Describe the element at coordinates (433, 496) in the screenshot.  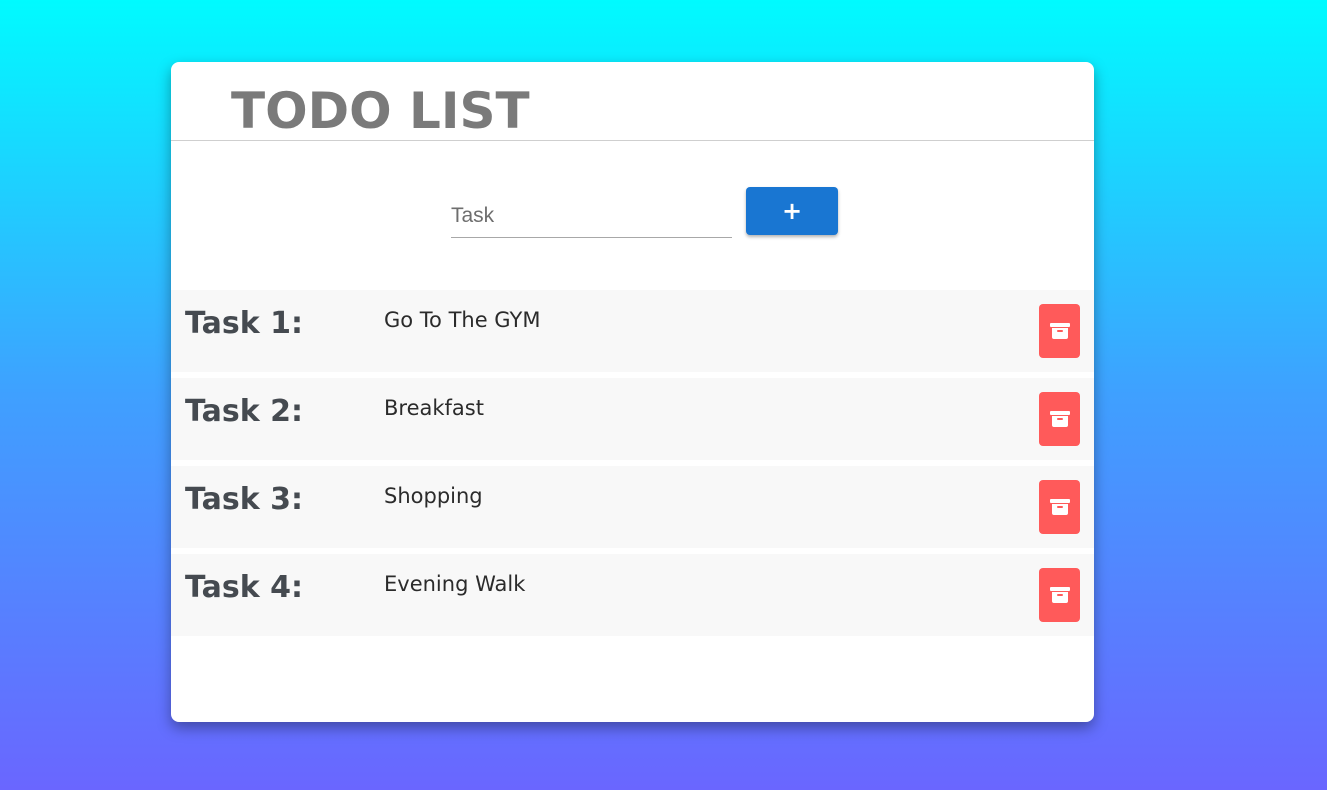
I see `task-text: Shopping` at that location.